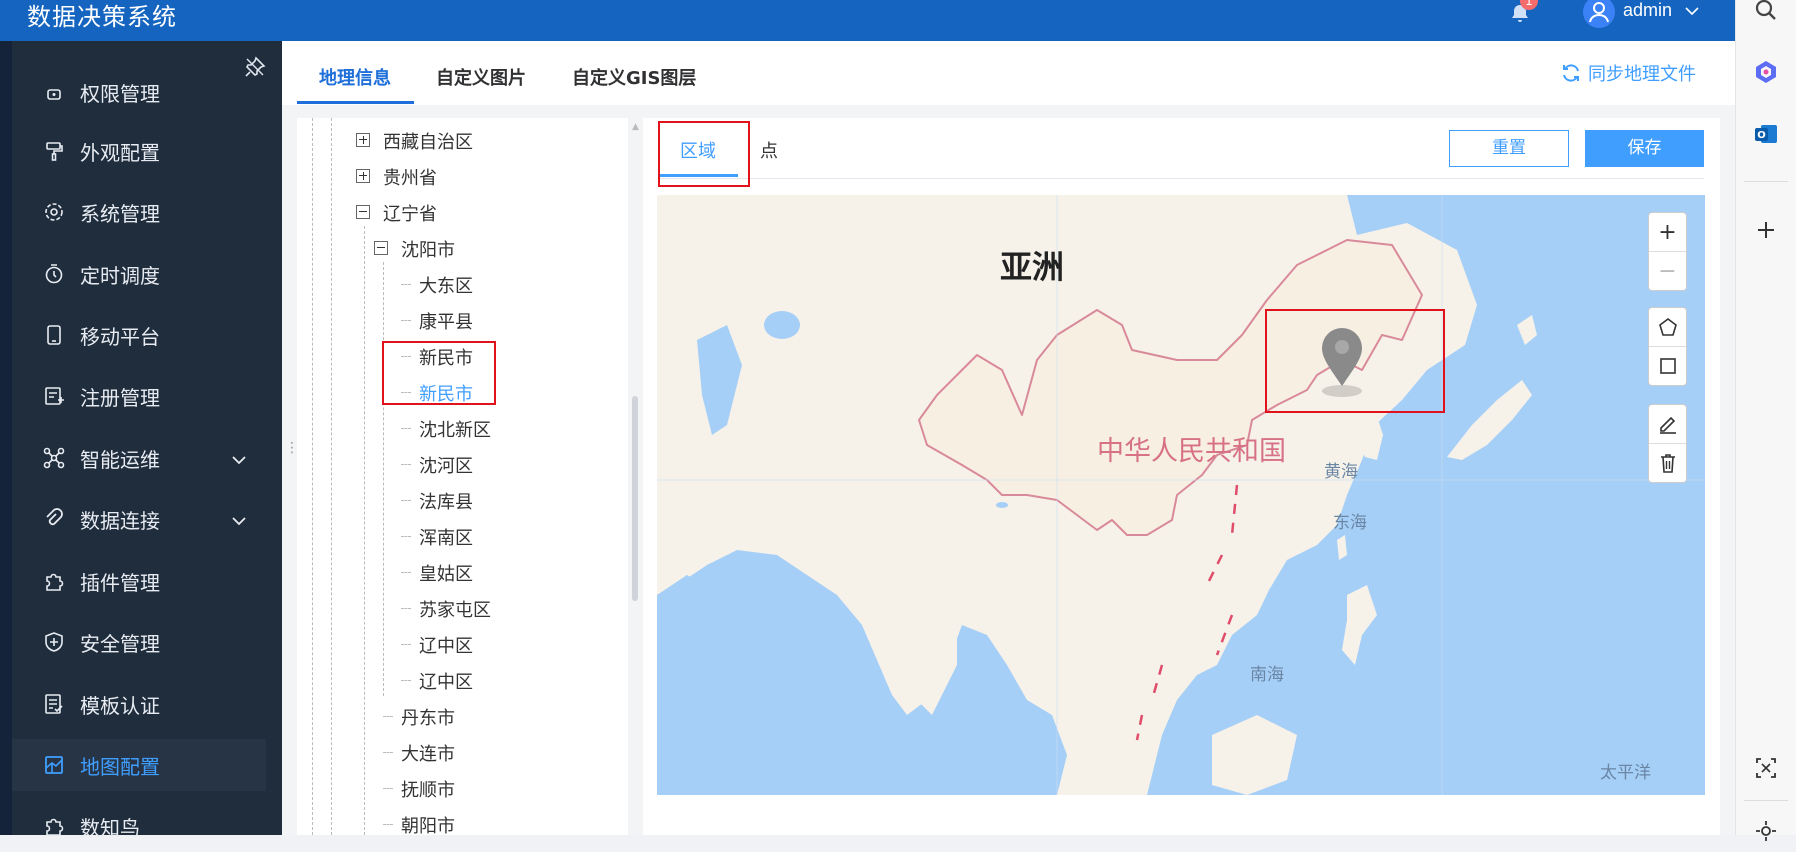 The height and width of the screenshot is (852, 1796). I want to click on sidebar-item-document-check: 模板认证, so click(139, 704).